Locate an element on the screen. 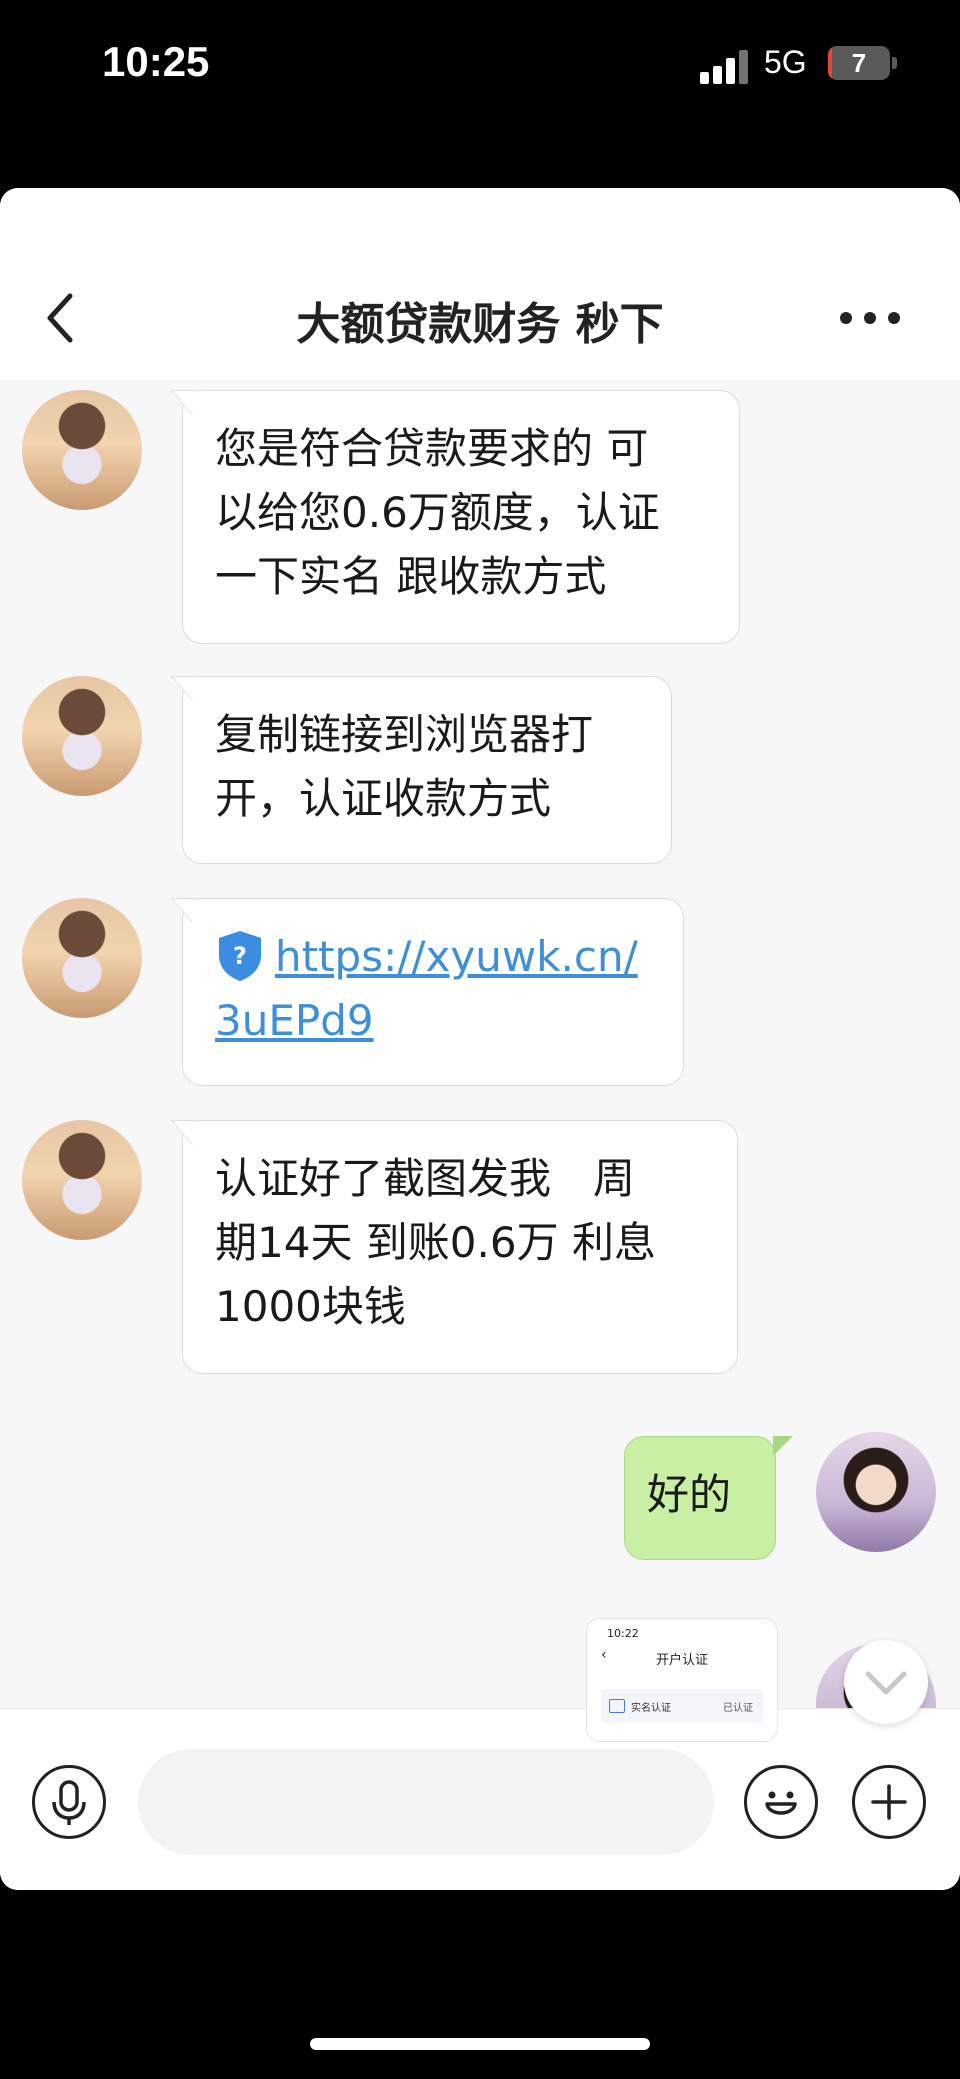 This screenshot has width=960, height=2079. my-message-bubble: 好的 is located at coordinates (708, 1498).